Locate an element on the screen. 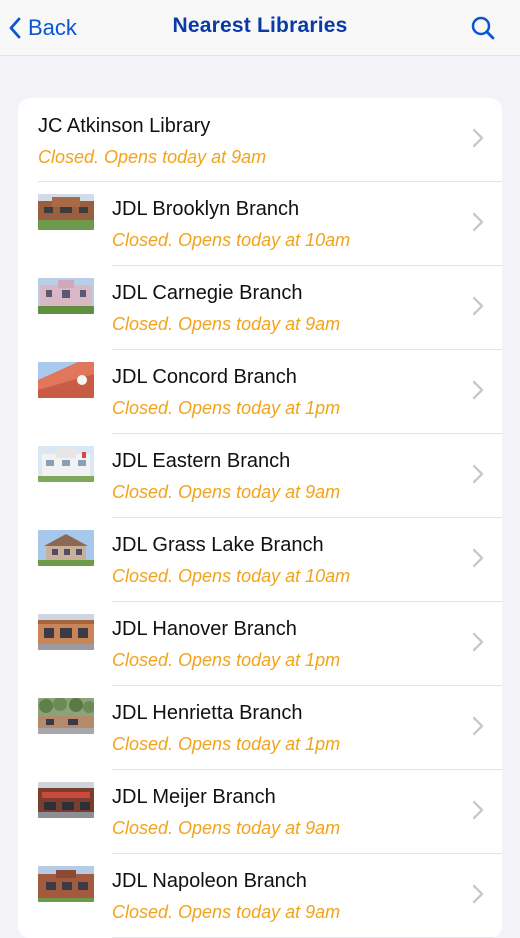 The width and height of the screenshot is (520, 938). library-name: JDL Hanover Branch is located at coordinates (204, 629).